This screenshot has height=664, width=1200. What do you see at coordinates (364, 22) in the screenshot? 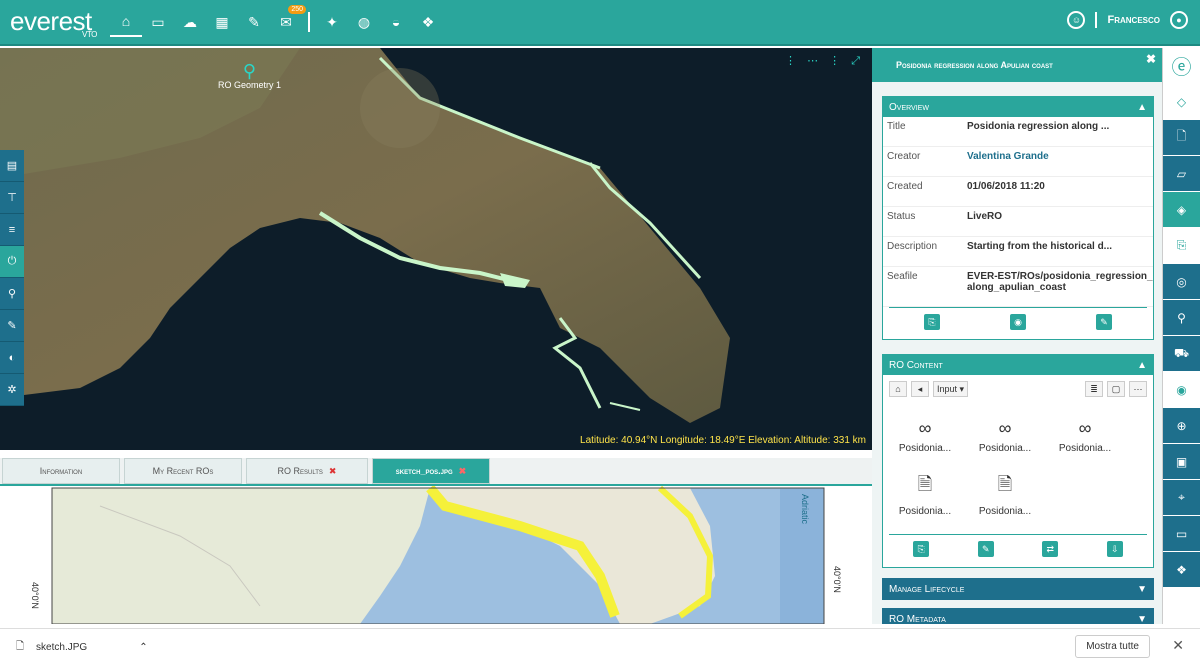
I see `settings-icon: ◍` at bounding box center [364, 22].